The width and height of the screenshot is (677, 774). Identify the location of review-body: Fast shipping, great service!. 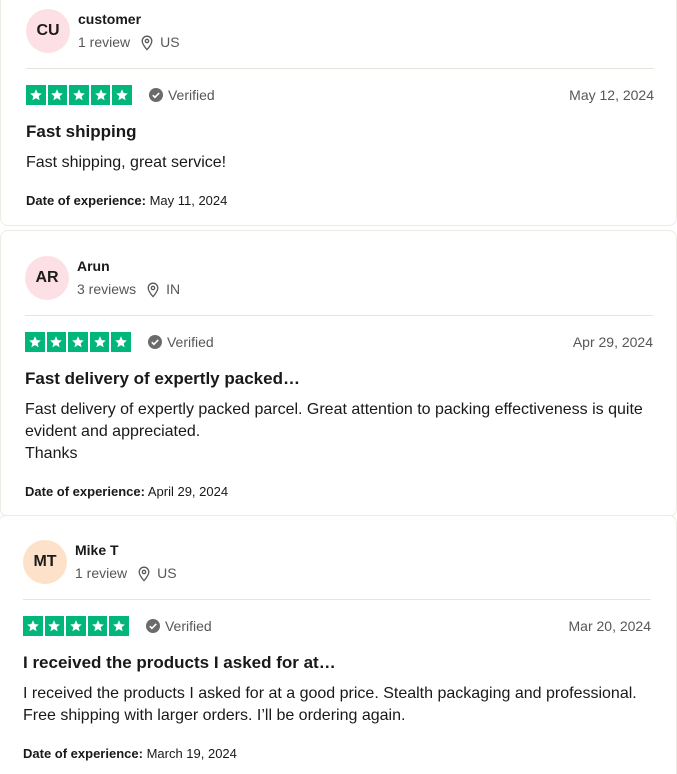
(126, 162).